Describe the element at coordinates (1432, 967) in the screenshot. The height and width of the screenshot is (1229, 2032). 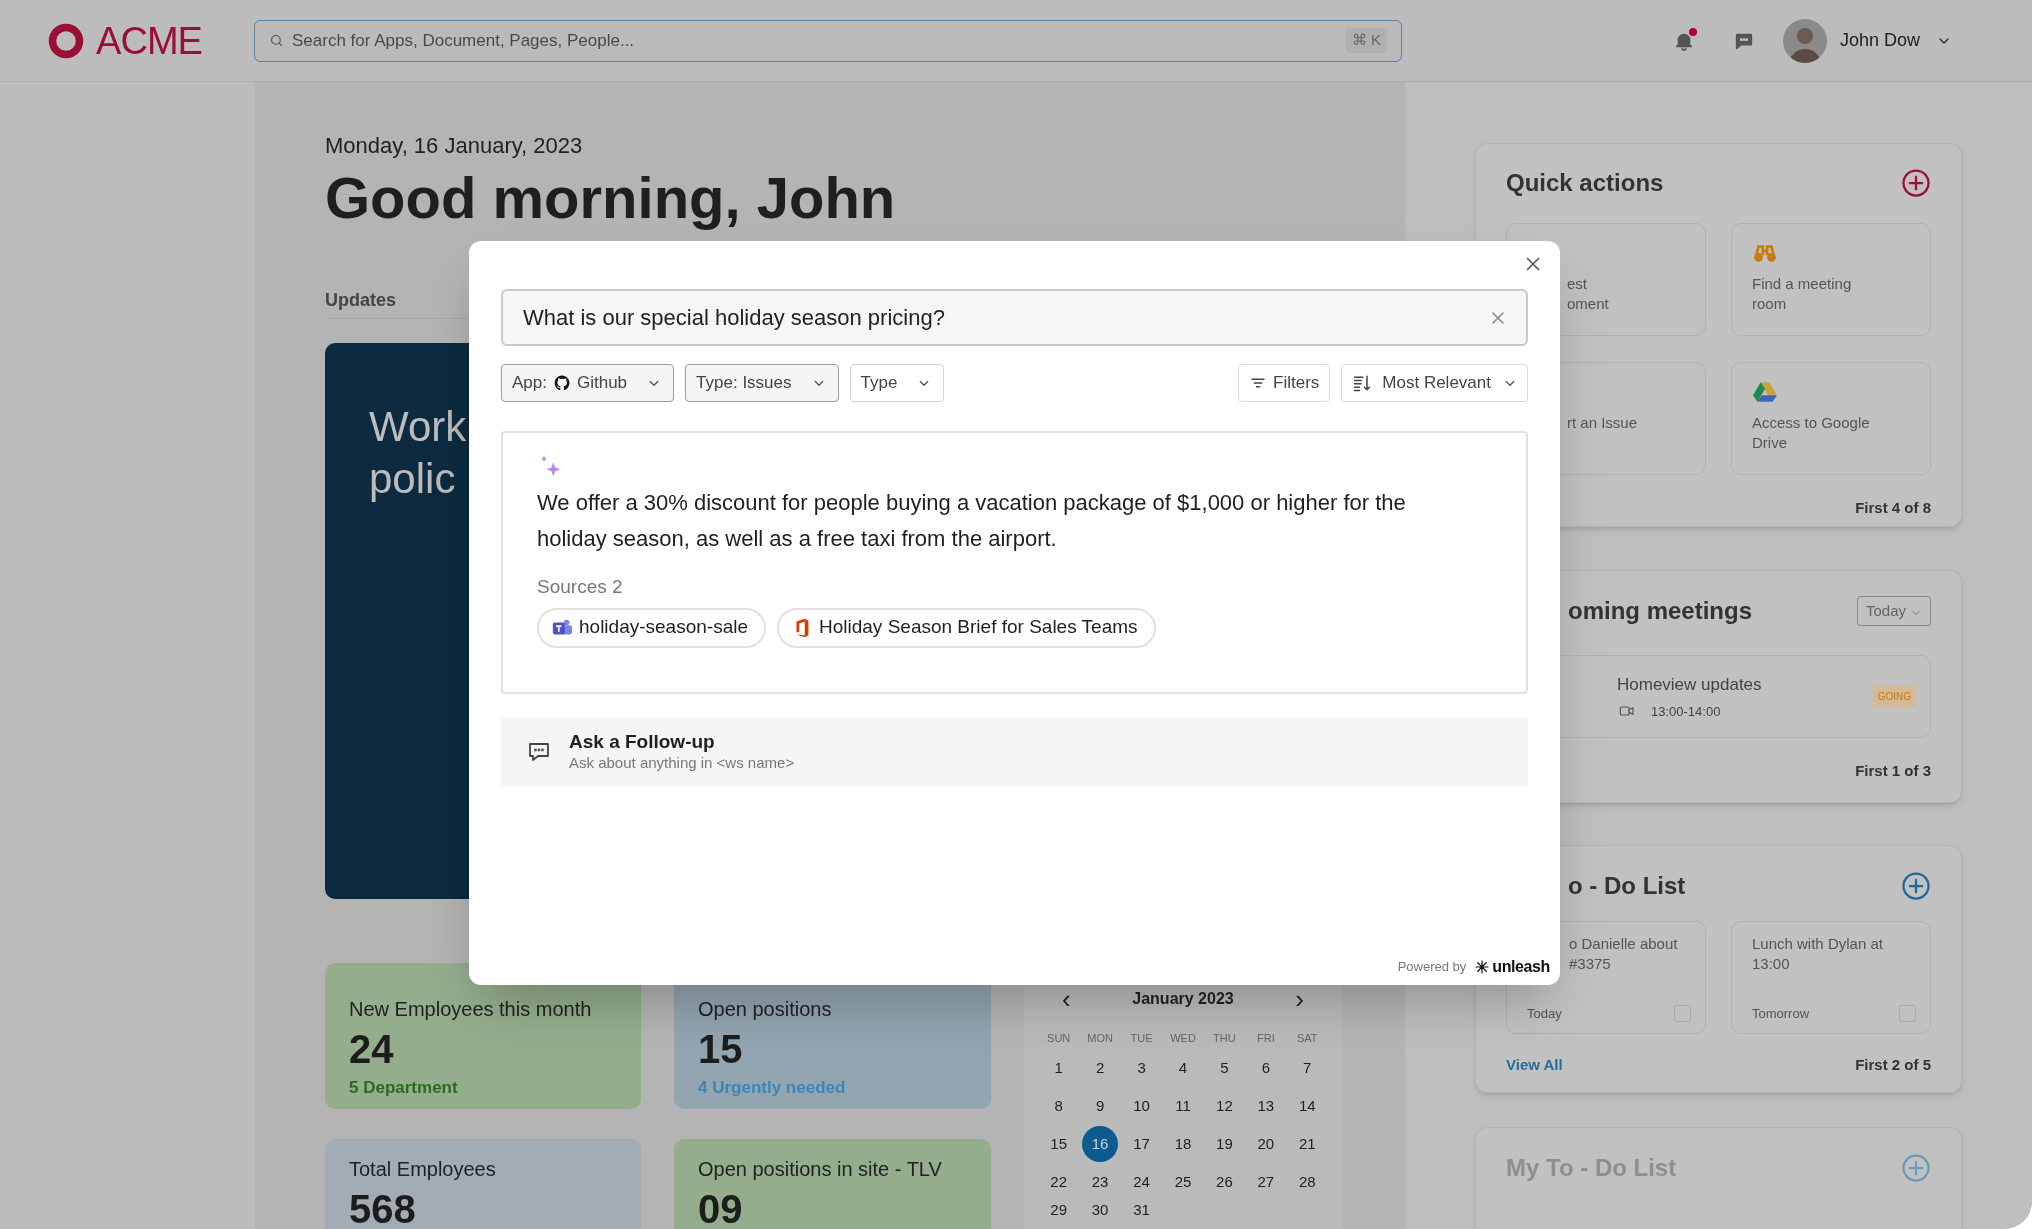
I see `powered-by-text: Powered by` at that location.